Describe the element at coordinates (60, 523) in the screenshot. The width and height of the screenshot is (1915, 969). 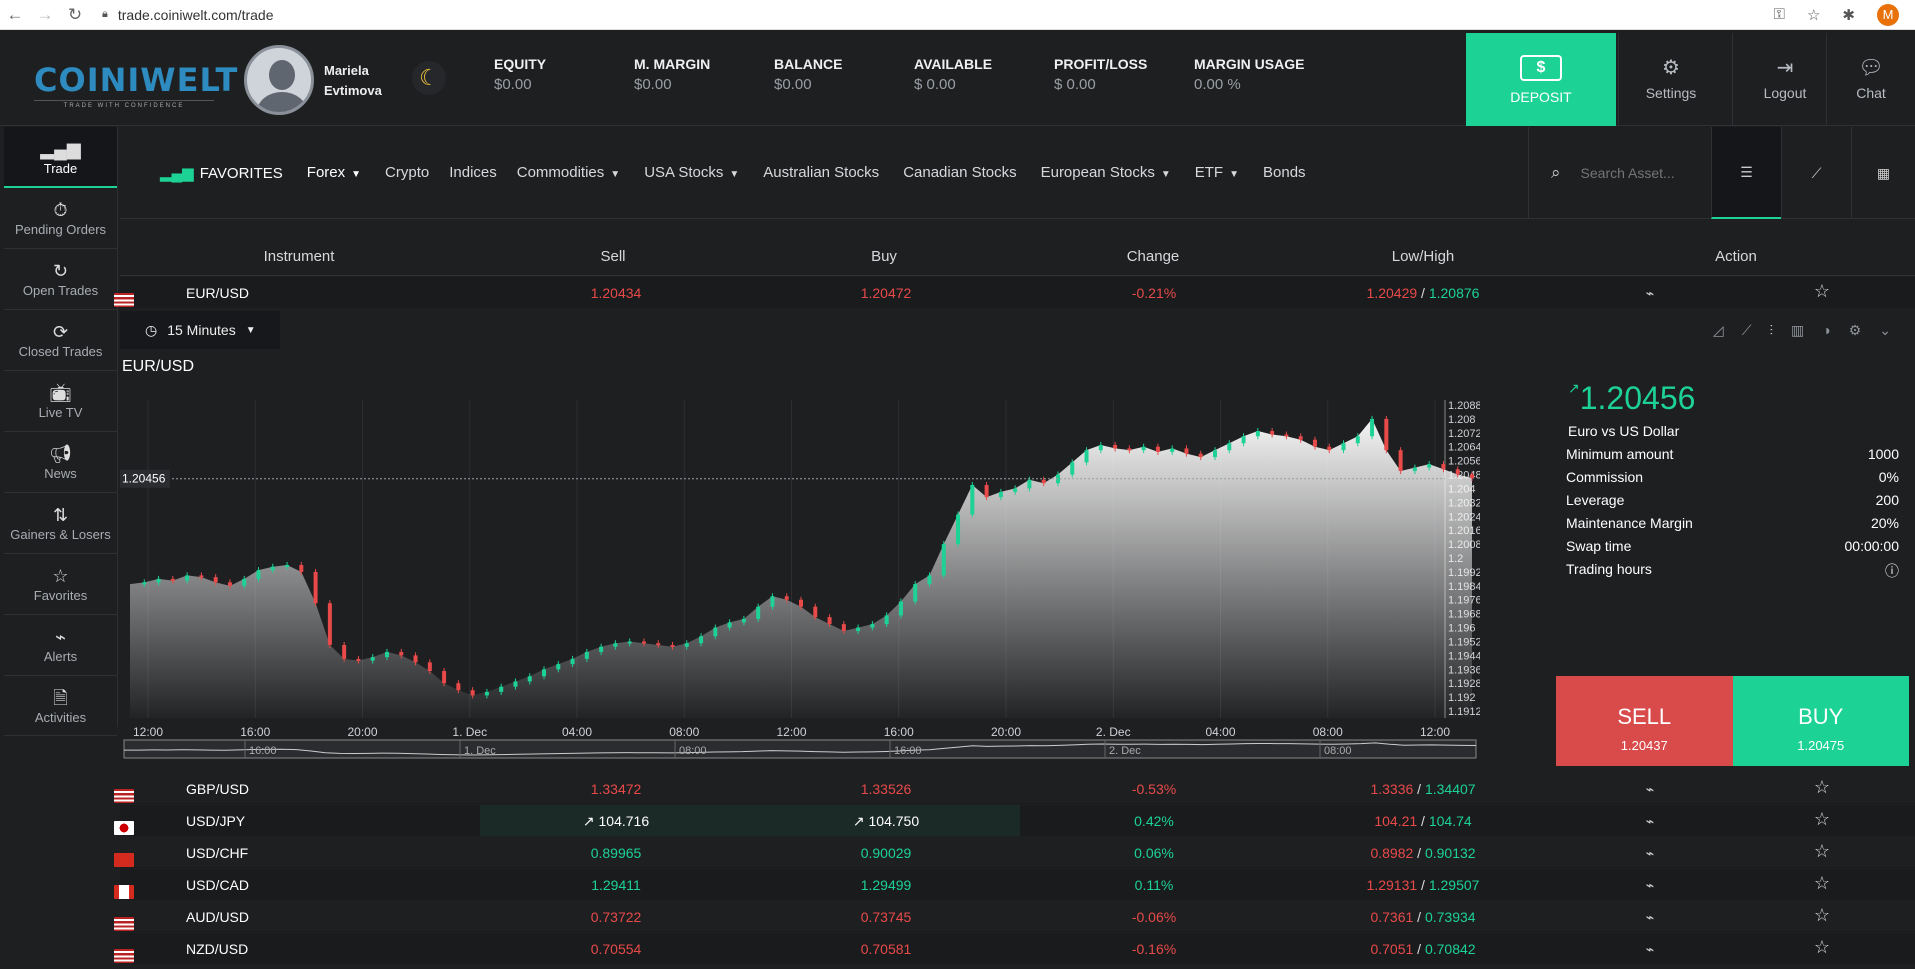
I see `sidebar-item-gainers-losers: ⇅ Gainers & Losers` at that location.